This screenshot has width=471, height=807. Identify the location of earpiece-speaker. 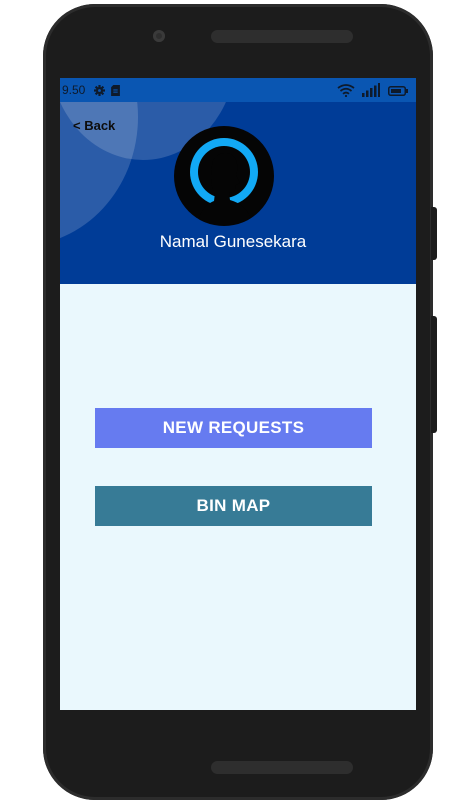
(282, 36).